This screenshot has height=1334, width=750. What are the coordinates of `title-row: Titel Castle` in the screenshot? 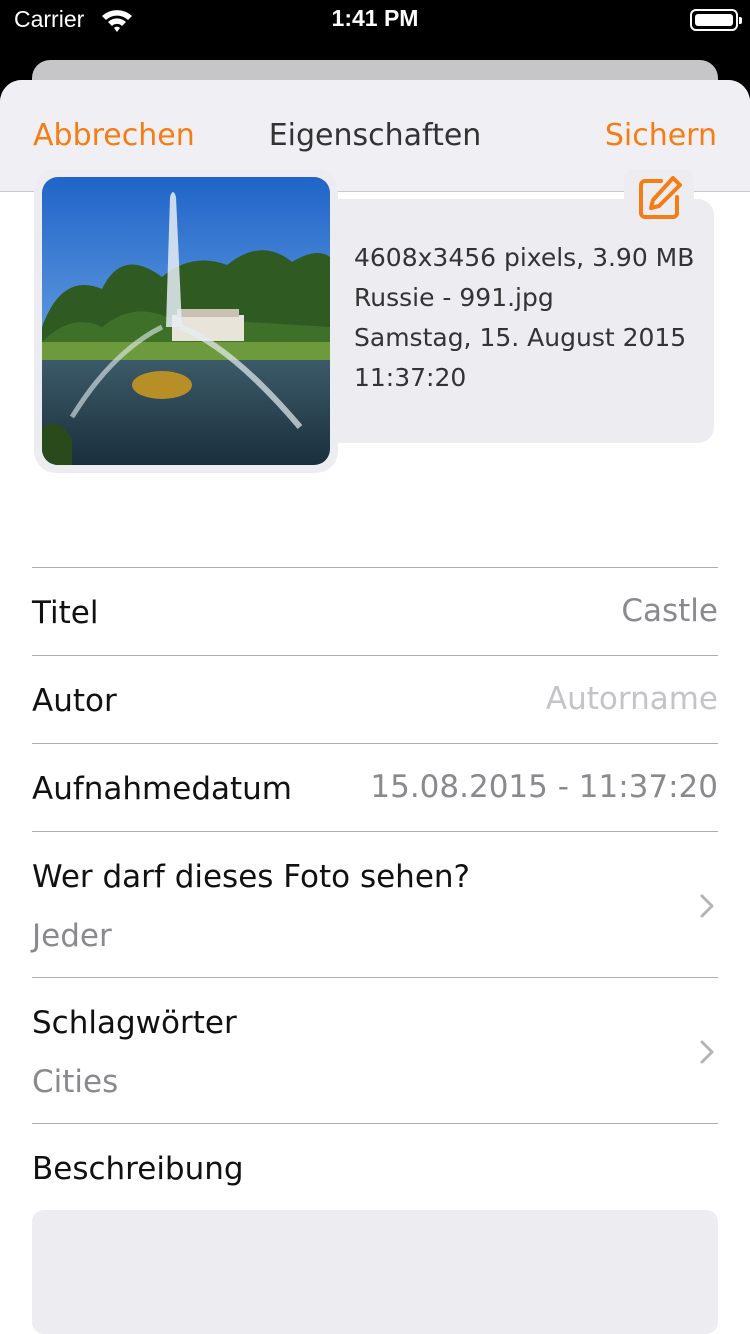 It's located at (375, 611).